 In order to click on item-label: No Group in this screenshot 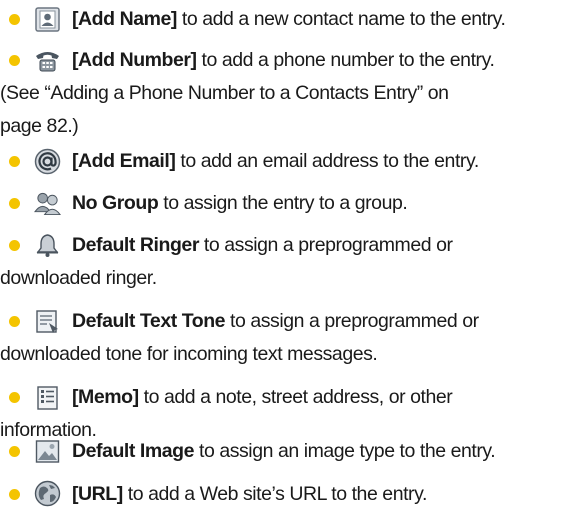, I will do `click(115, 203)`.